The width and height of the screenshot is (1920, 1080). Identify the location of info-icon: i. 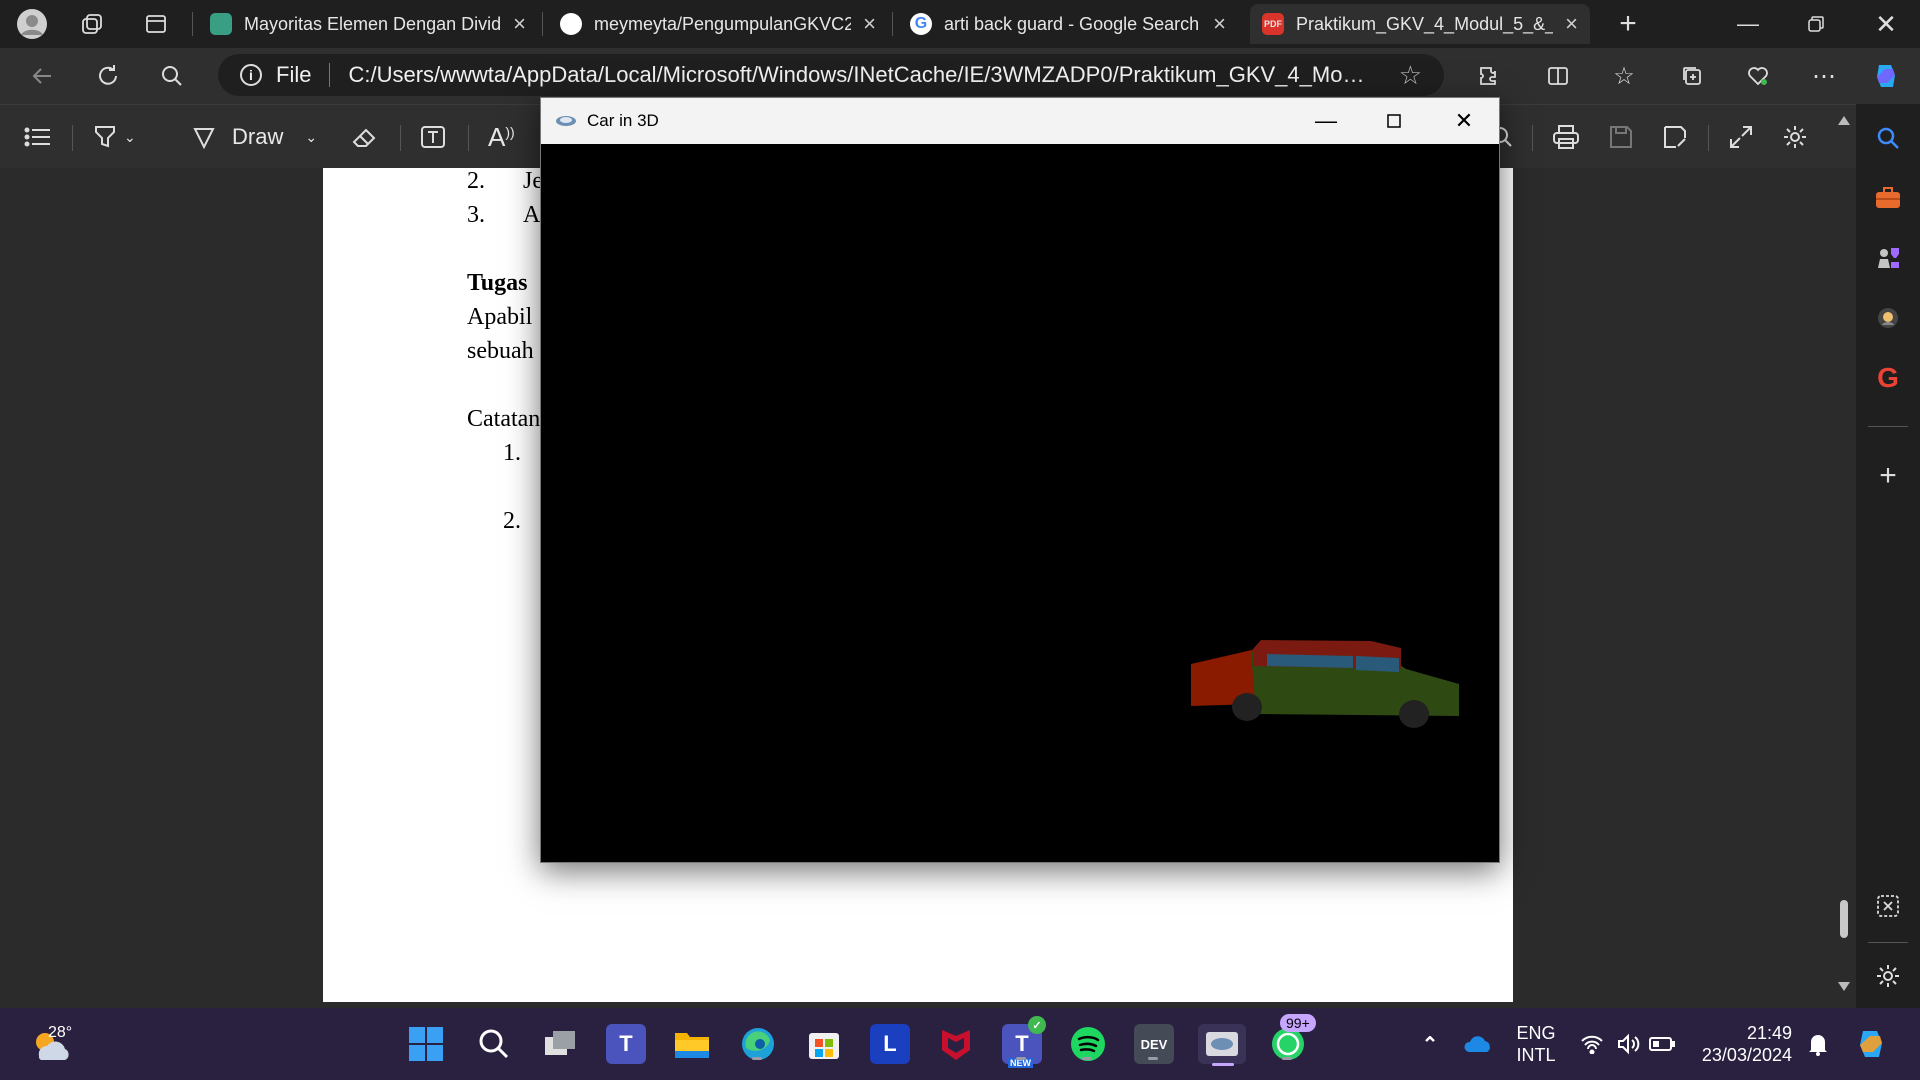
(251, 75).